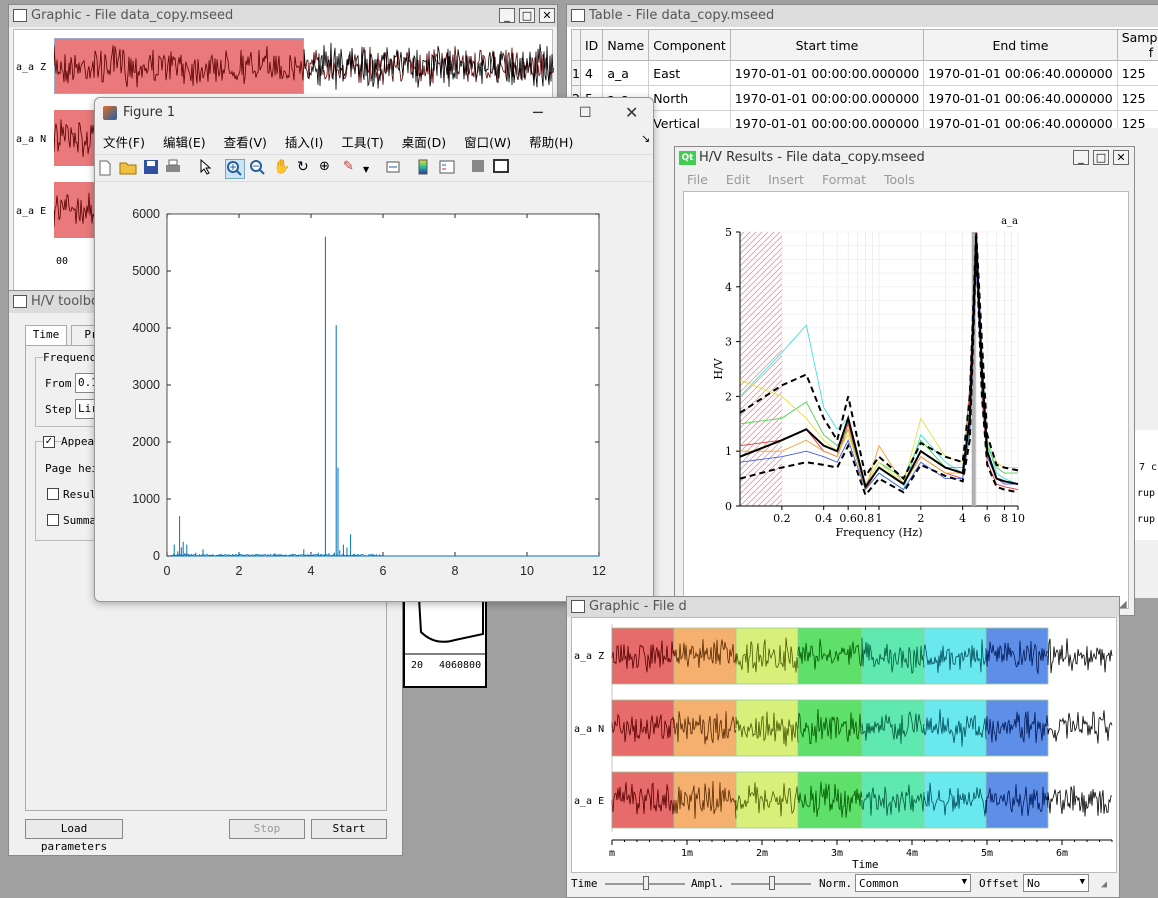 This screenshot has height=898, width=1158. What do you see at coordinates (373, 175) in the screenshot?
I see `chevron-down-icon: ▼` at bounding box center [373, 175].